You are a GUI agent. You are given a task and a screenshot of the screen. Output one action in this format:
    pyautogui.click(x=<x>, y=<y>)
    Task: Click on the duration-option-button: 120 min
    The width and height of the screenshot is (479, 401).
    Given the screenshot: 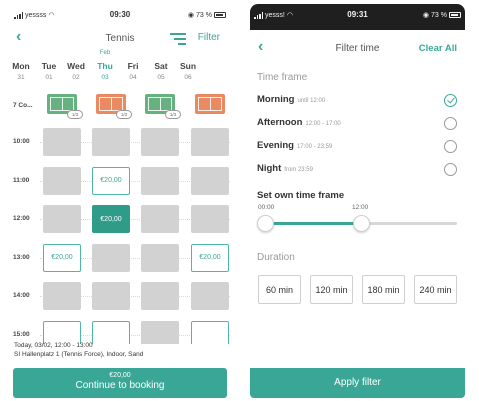 What is the action you would take?
    pyautogui.click(x=331, y=289)
    